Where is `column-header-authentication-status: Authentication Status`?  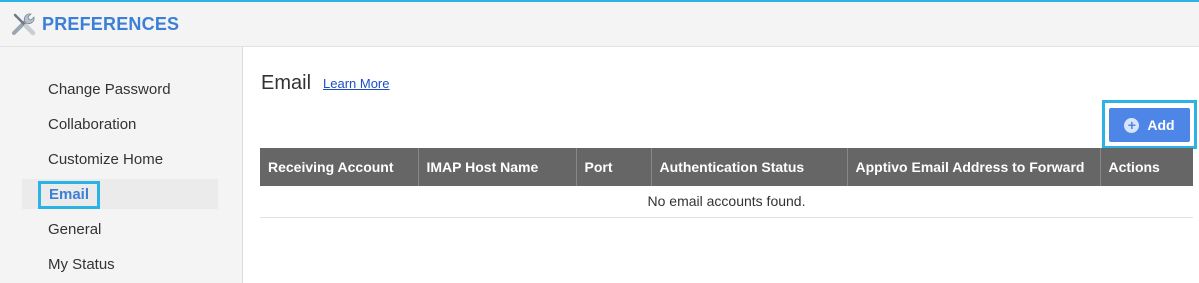
column-header-authentication-status: Authentication Status is located at coordinates (749, 167).